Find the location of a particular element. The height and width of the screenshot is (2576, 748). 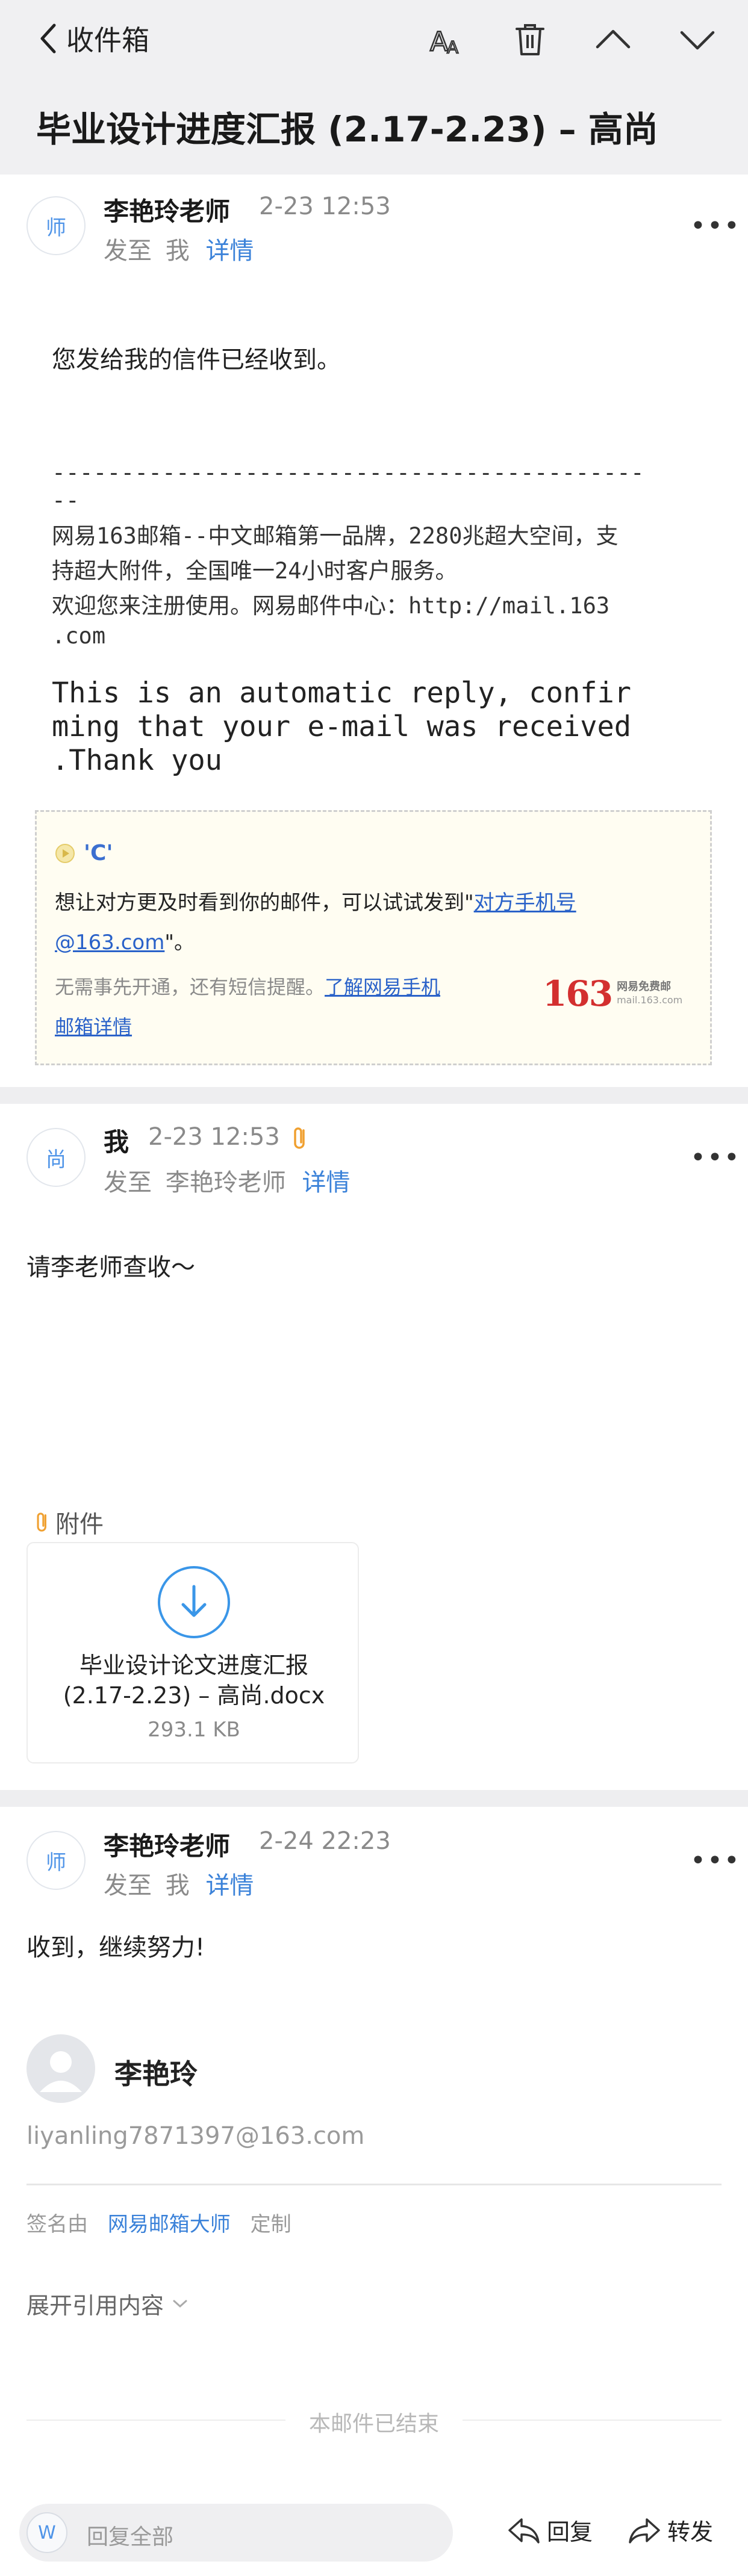

mail-details-link: 邮箱详情 is located at coordinates (93, 1026).